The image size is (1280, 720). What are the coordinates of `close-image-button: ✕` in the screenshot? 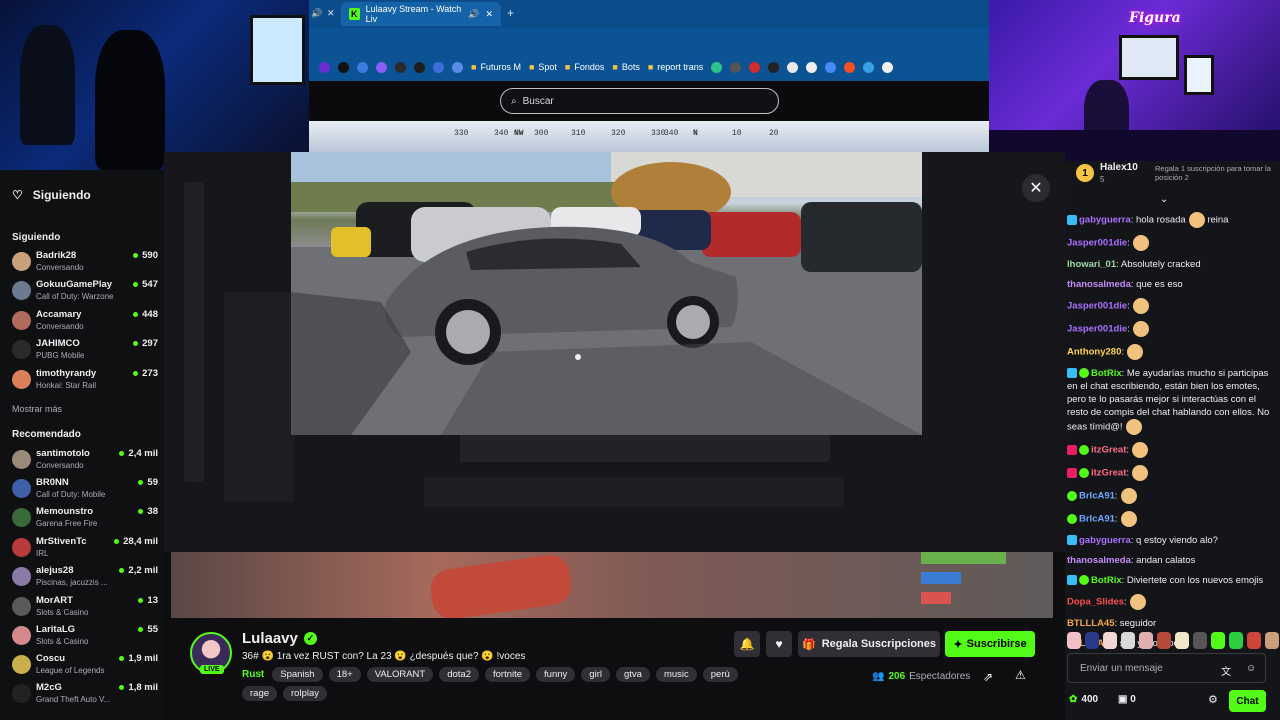 It's located at (1036, 188).